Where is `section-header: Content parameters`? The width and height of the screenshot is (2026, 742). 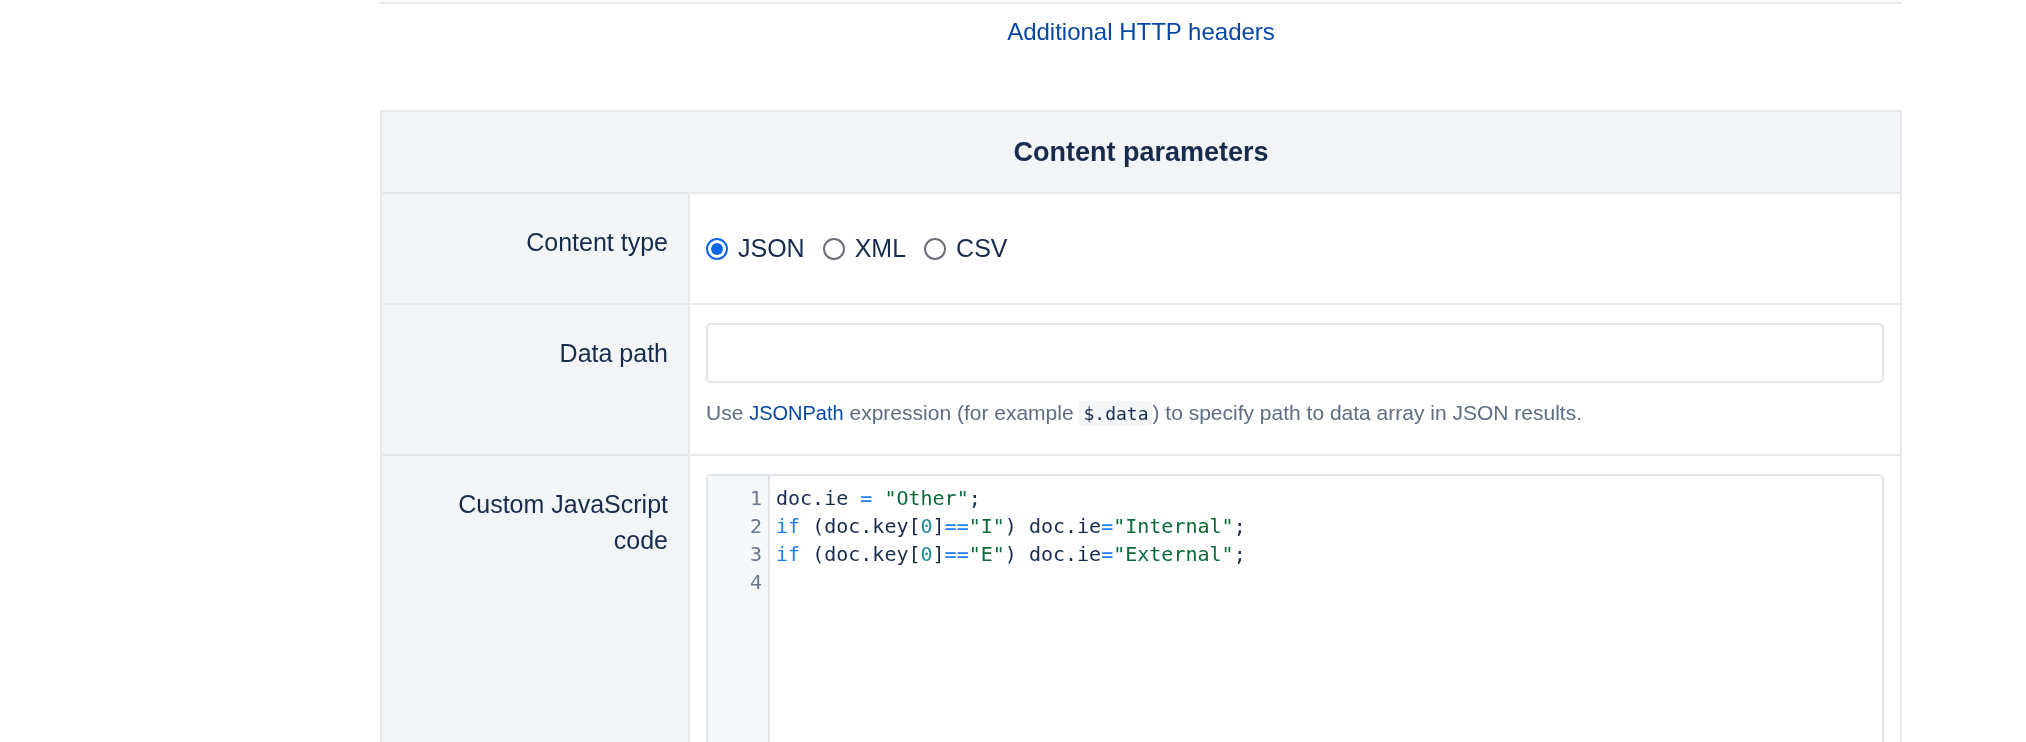
section-header: Content parameters is located at coordinates (1141, 153).